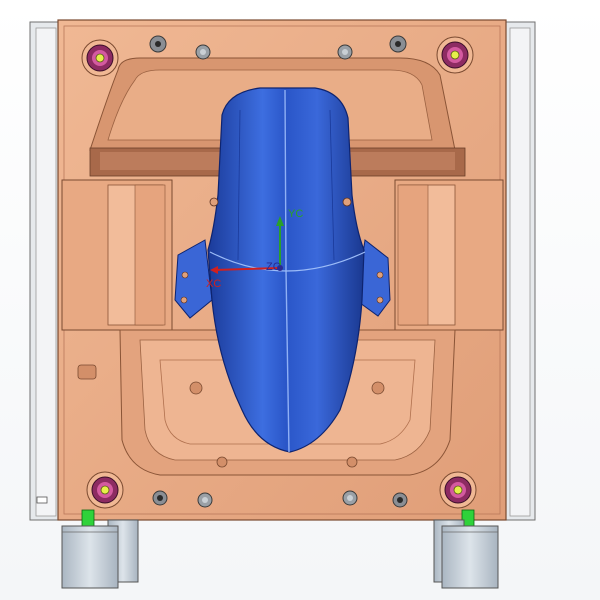 Image resolution: width=600 pixels, height=600 pixels. What do you see at coordinates (470, 557) in the screenshot?
I see `guide-pillar-right-front` at bounding box center [470, 557].